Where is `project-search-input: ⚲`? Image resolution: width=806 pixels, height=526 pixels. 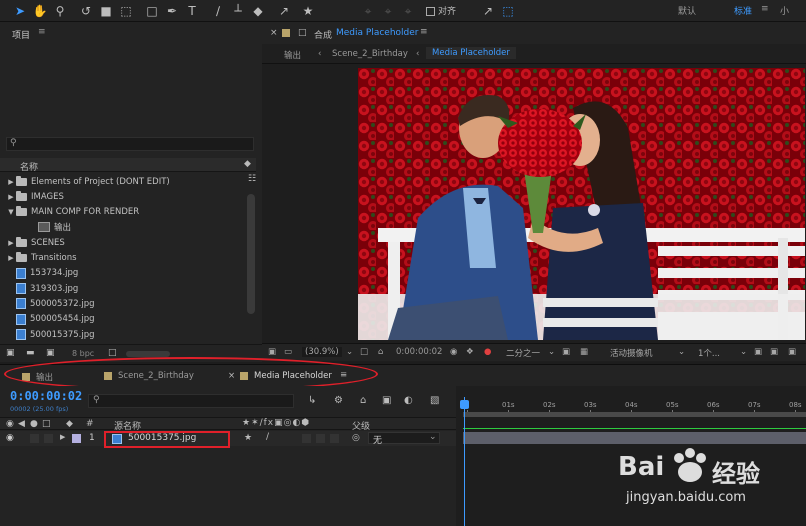 project-search-input: ⚲ is located at coordinates (130, 144).